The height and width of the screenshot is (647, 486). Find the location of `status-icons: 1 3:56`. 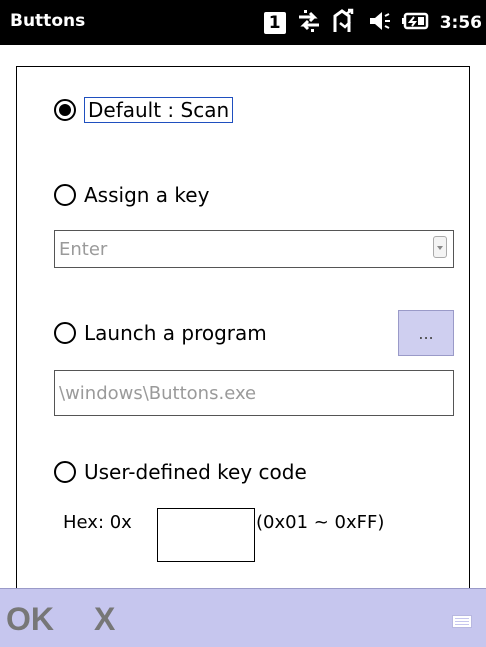

status-icons: 1 3:56 is located at coordinates (372, 22).